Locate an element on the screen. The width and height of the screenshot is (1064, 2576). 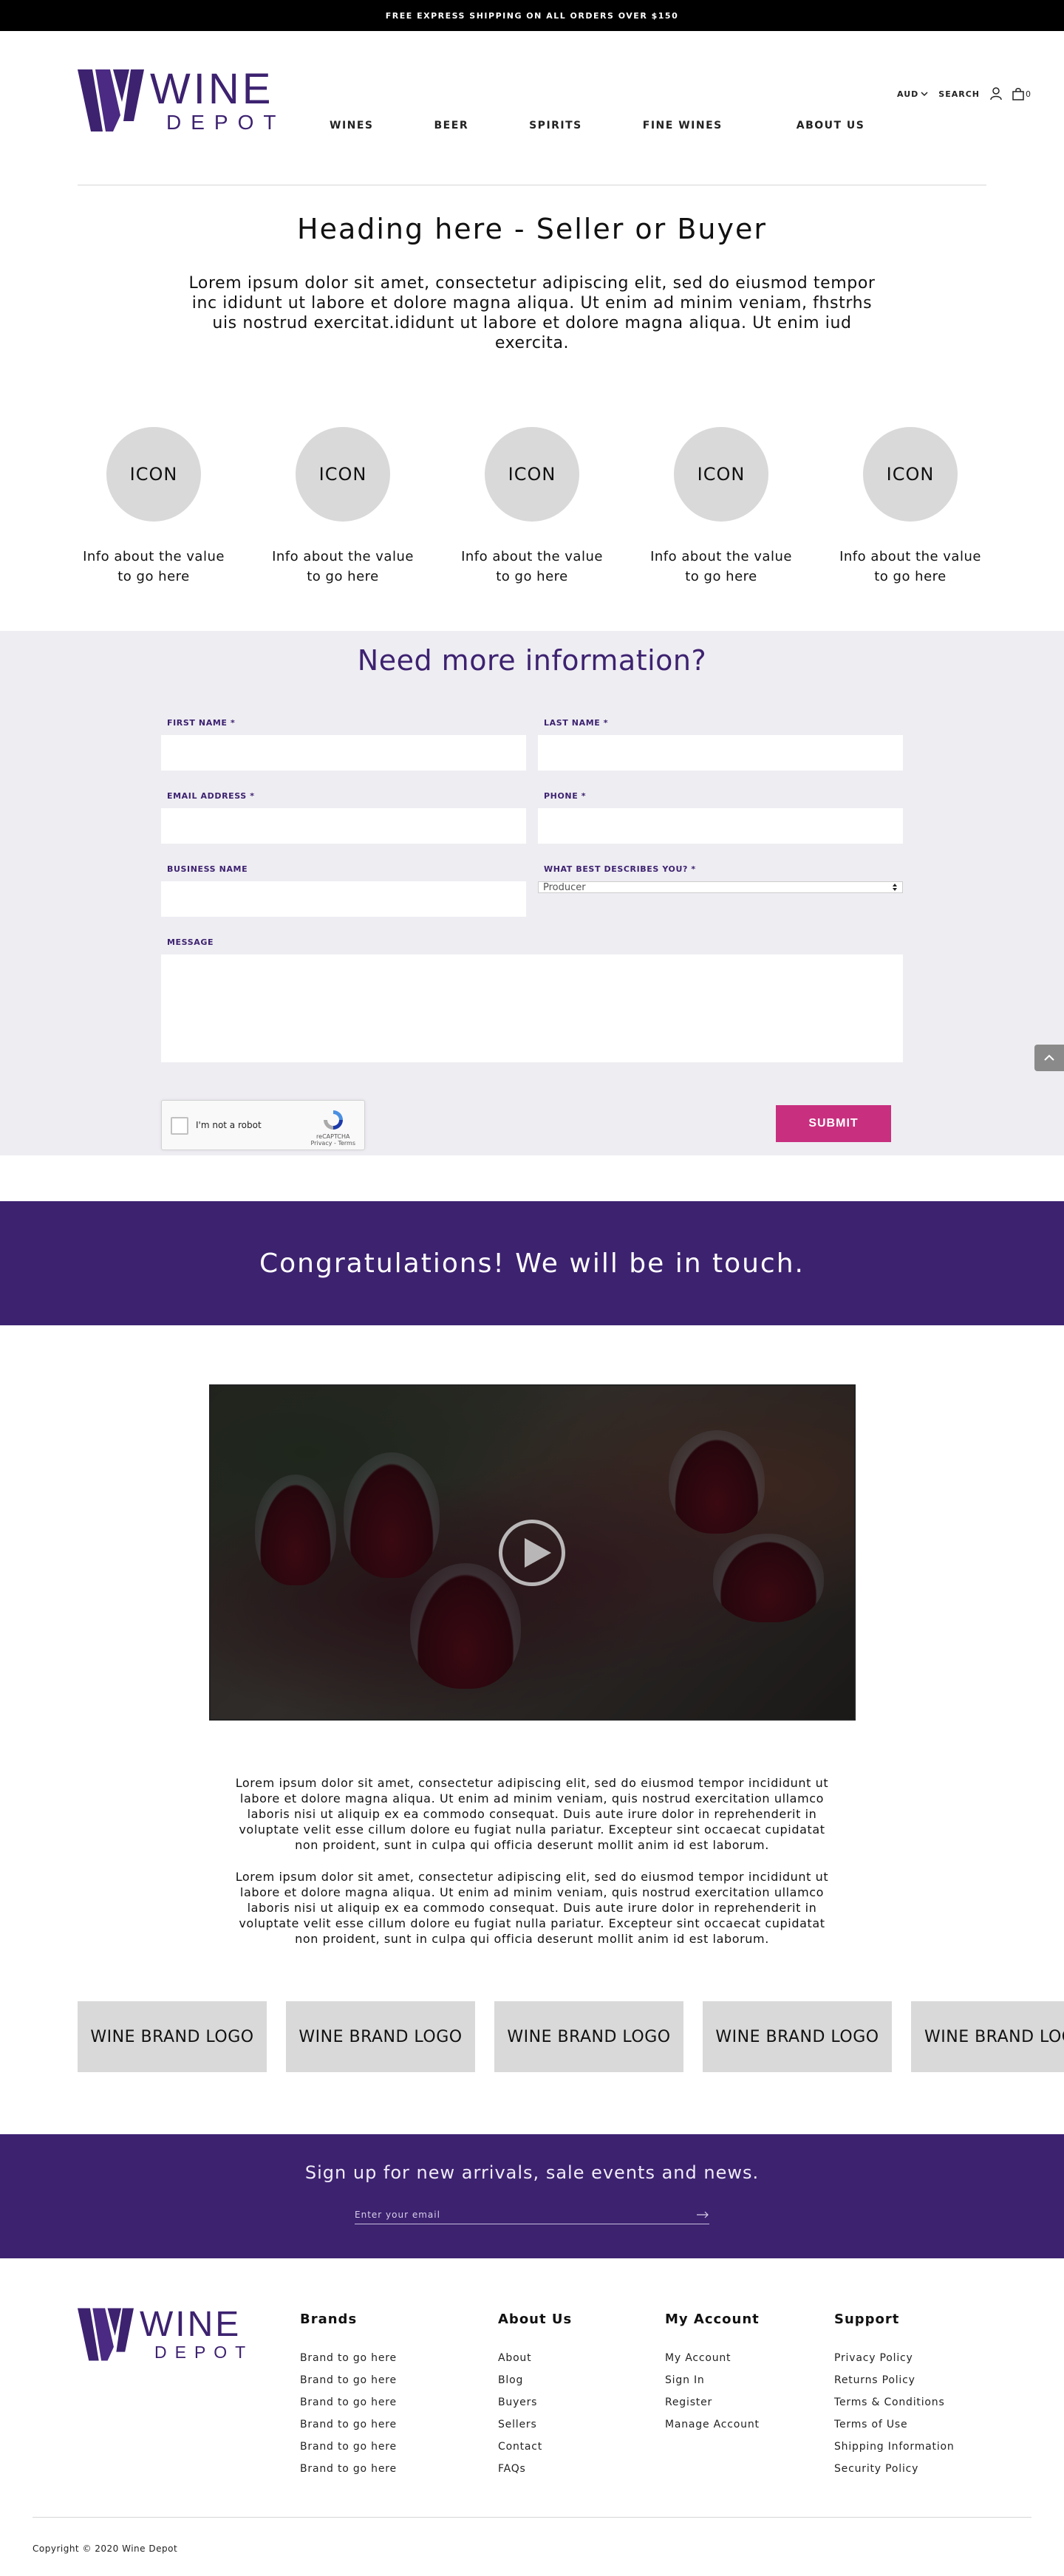
footer-link: Privacy Policy is located at coordinates (894, 2363).